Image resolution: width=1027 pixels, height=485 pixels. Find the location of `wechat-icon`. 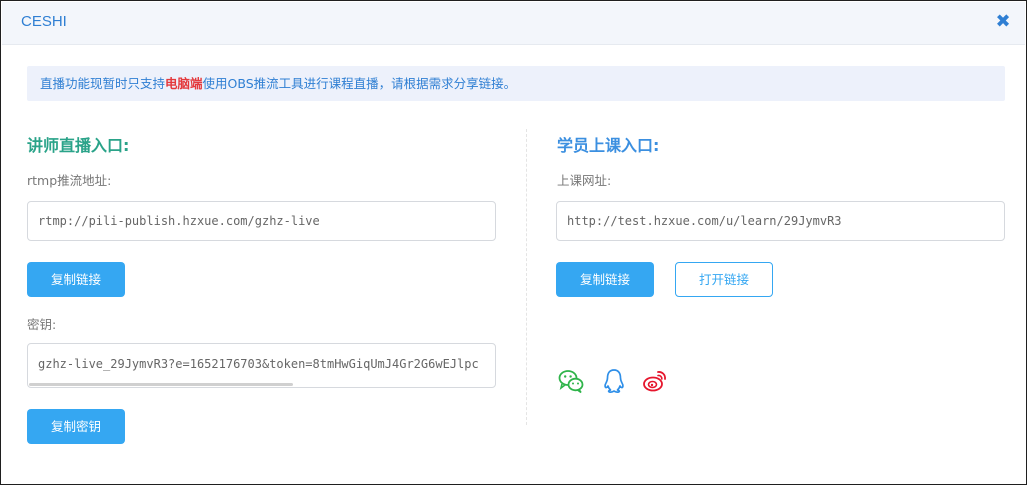

wechat-icon is located at coordinates (571, 381).